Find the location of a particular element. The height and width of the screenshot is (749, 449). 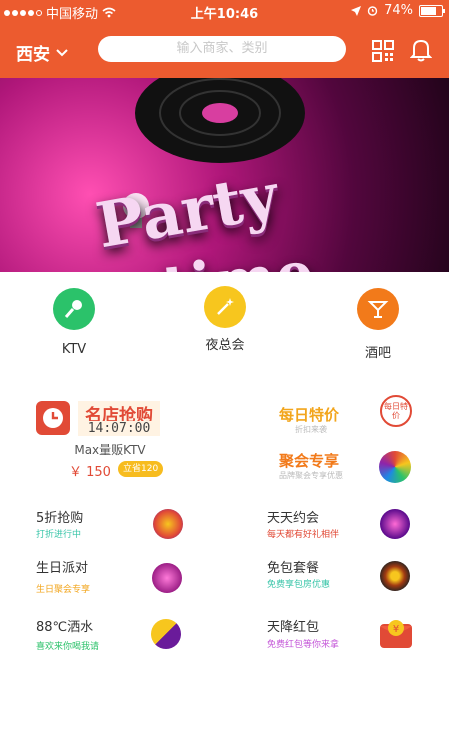

item-birthday-title: 生日派对 is located at coordinates (62, 566).